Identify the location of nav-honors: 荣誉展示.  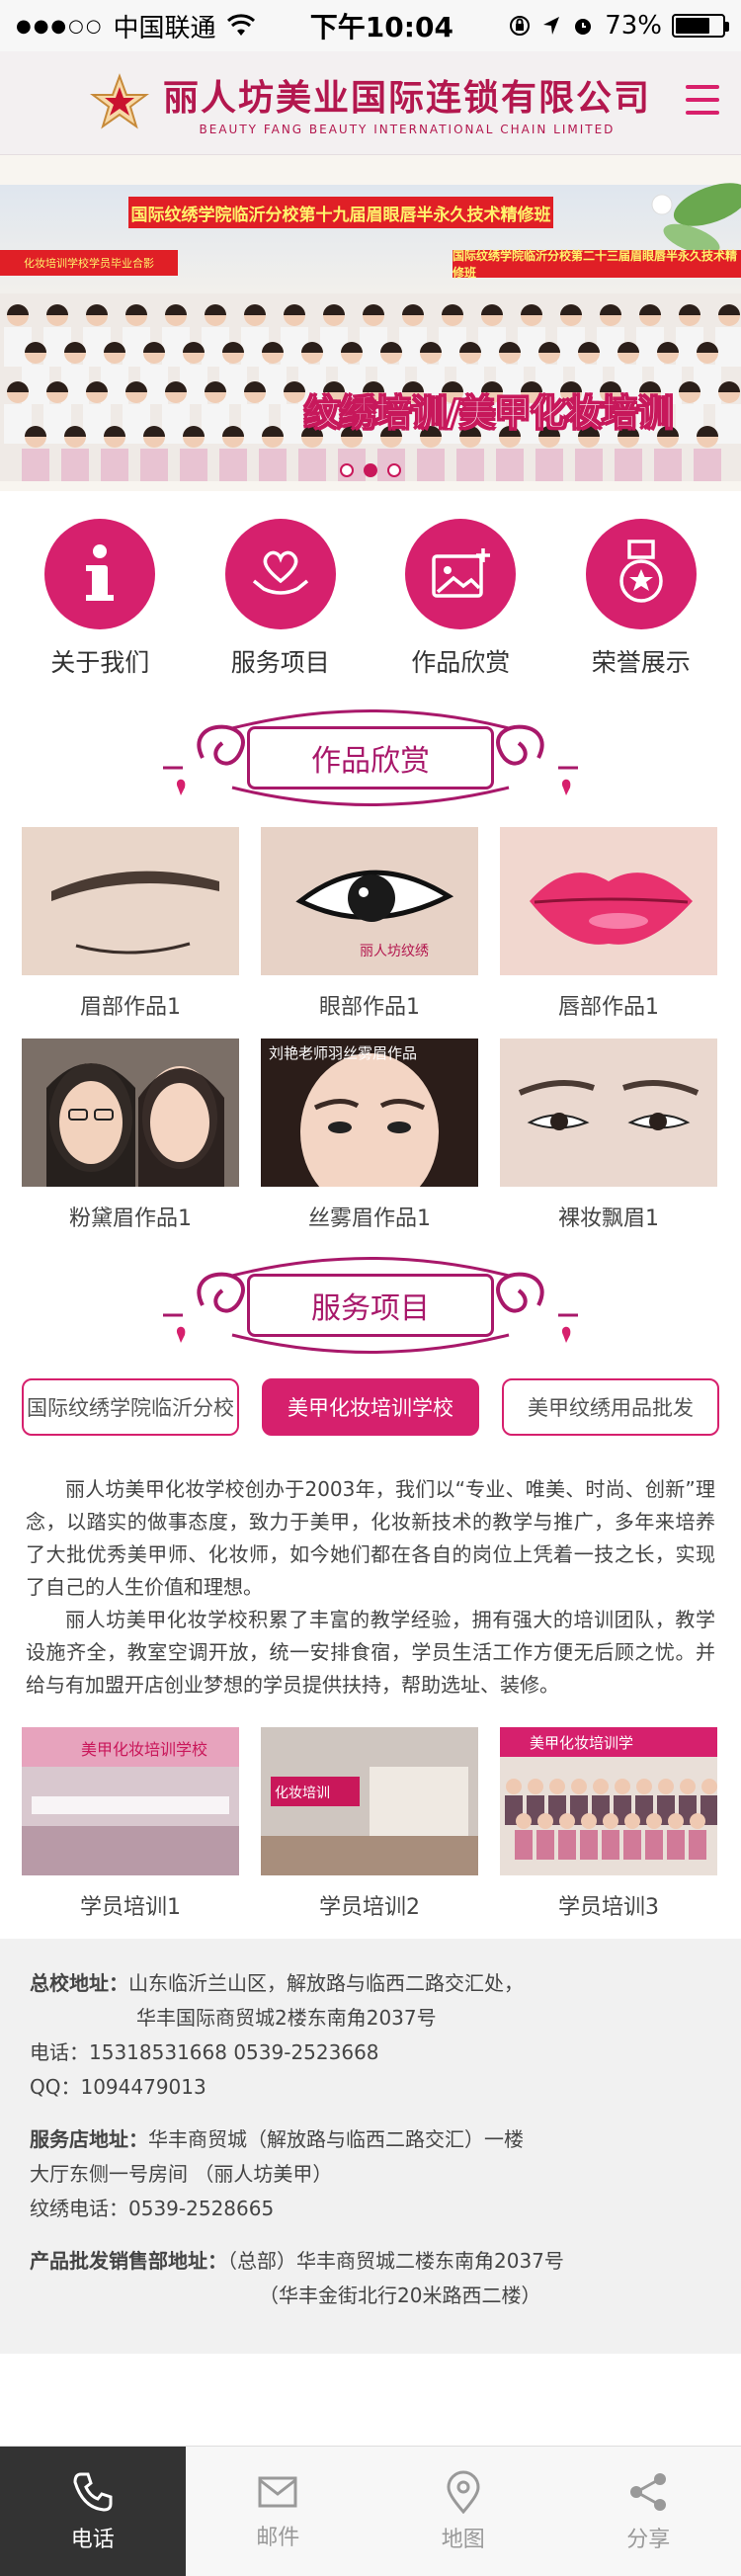
(641, 604).